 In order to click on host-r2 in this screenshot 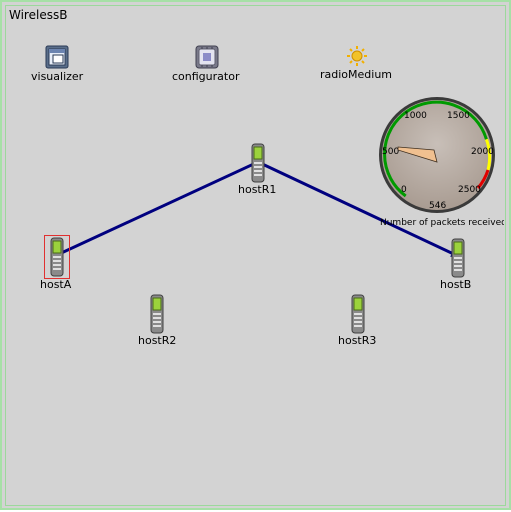, I will do `click(157, 314)`.